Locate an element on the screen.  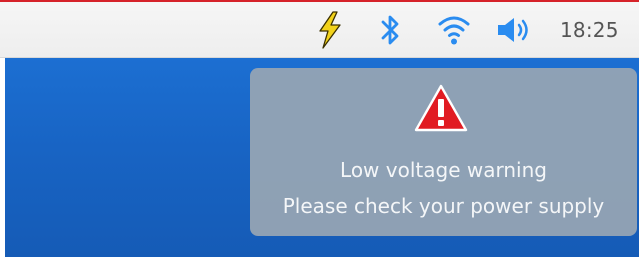
lightning-icon is located at coordinates (330, 29).